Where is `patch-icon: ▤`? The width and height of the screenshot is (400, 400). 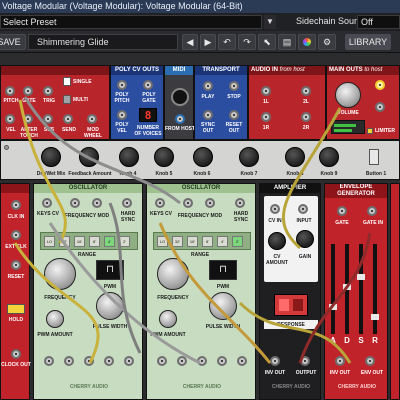 patch-icon: ▤ is located at coordinates (287, 42).